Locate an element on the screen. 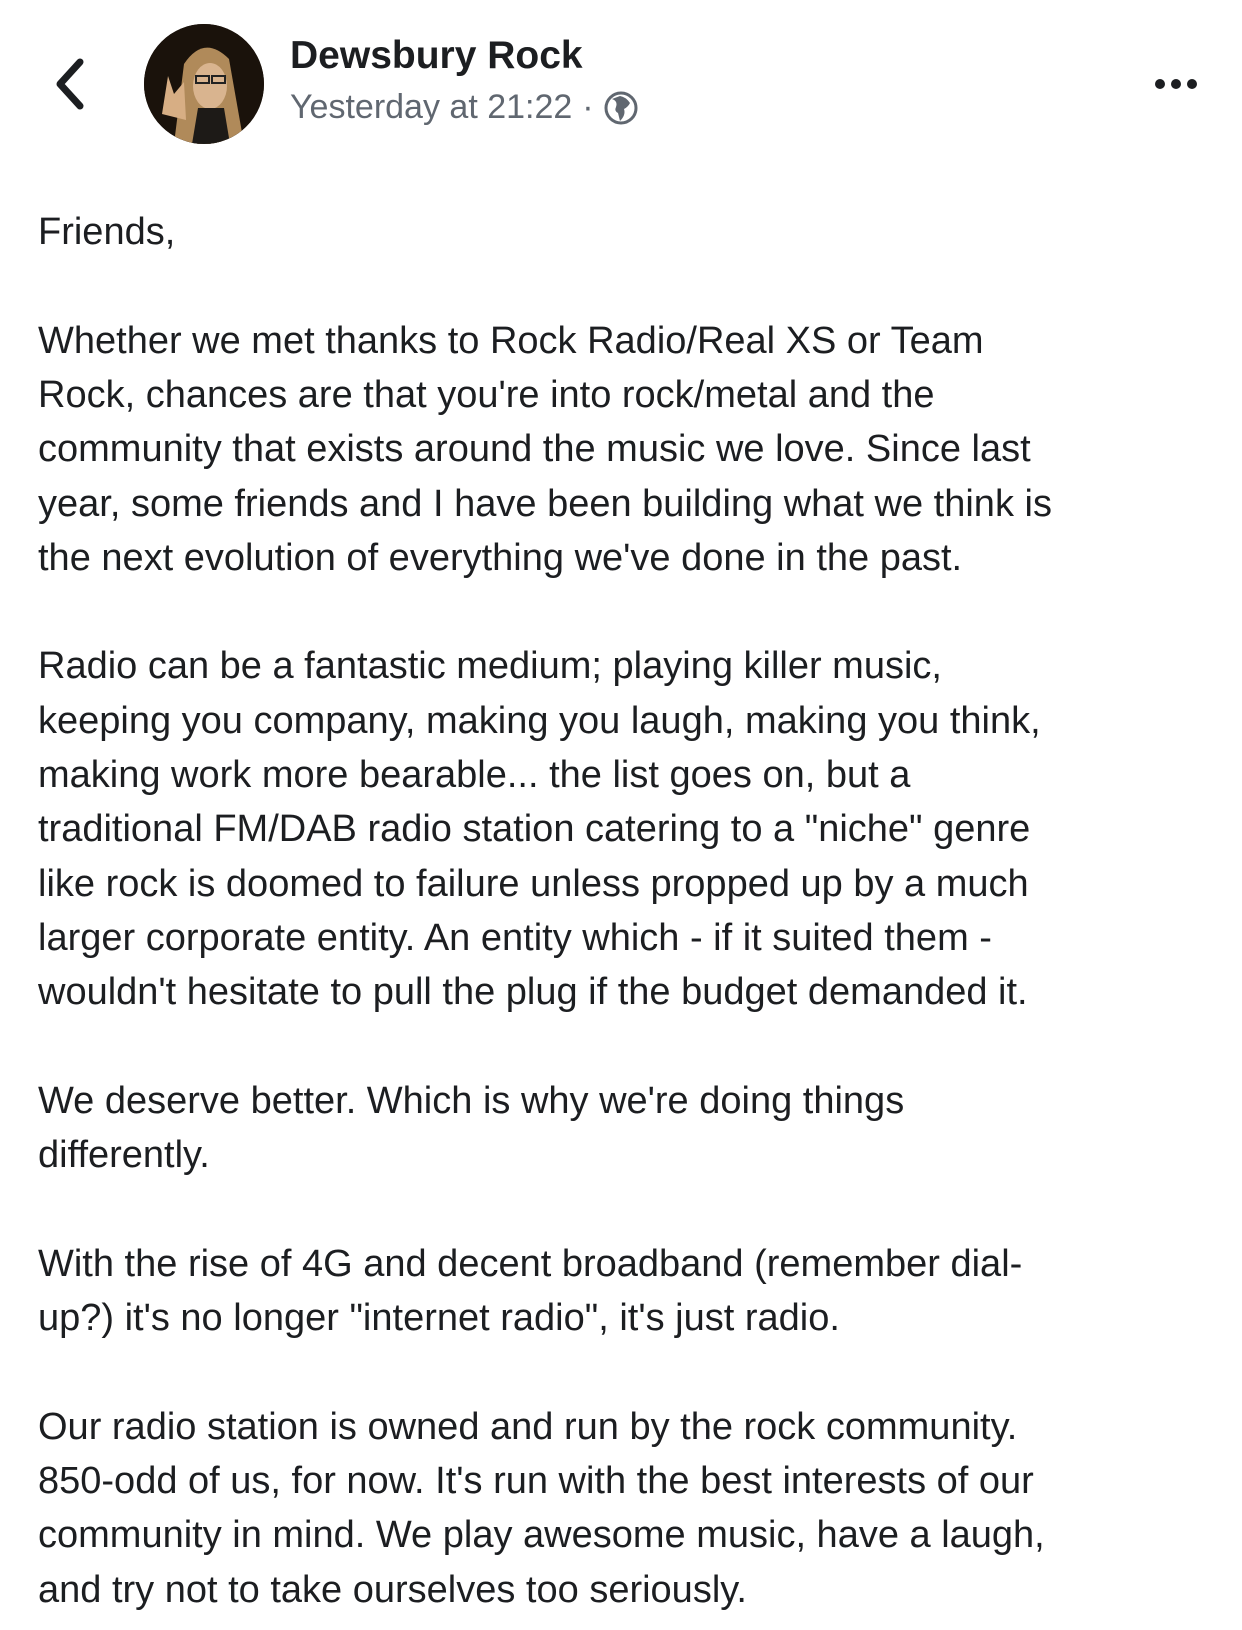 This screenshot has height=1630, width=1242. back-button is located at coordinates (70, 84).